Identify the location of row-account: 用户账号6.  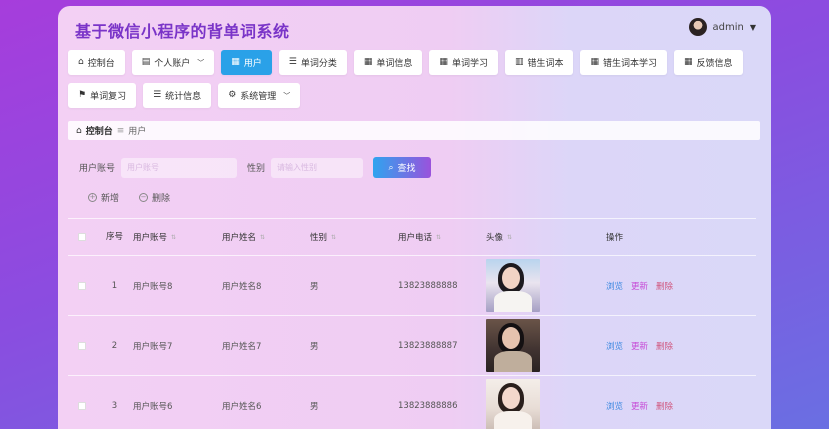
(153, 406).